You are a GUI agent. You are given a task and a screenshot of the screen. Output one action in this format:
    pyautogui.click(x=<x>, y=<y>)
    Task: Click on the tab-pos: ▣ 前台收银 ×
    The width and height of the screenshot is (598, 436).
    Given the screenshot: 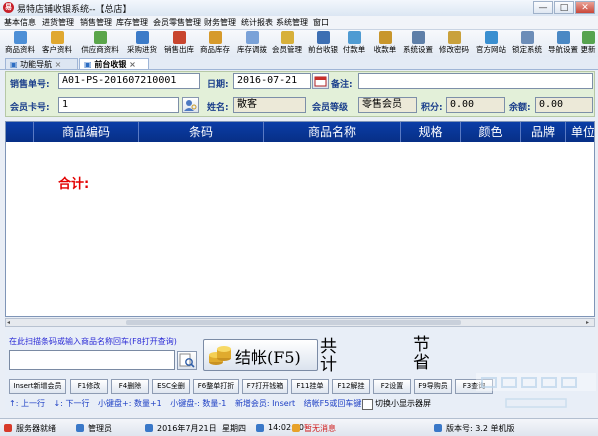 What is the action you would take?
    pyautogui.click(x=114, y=63)
    